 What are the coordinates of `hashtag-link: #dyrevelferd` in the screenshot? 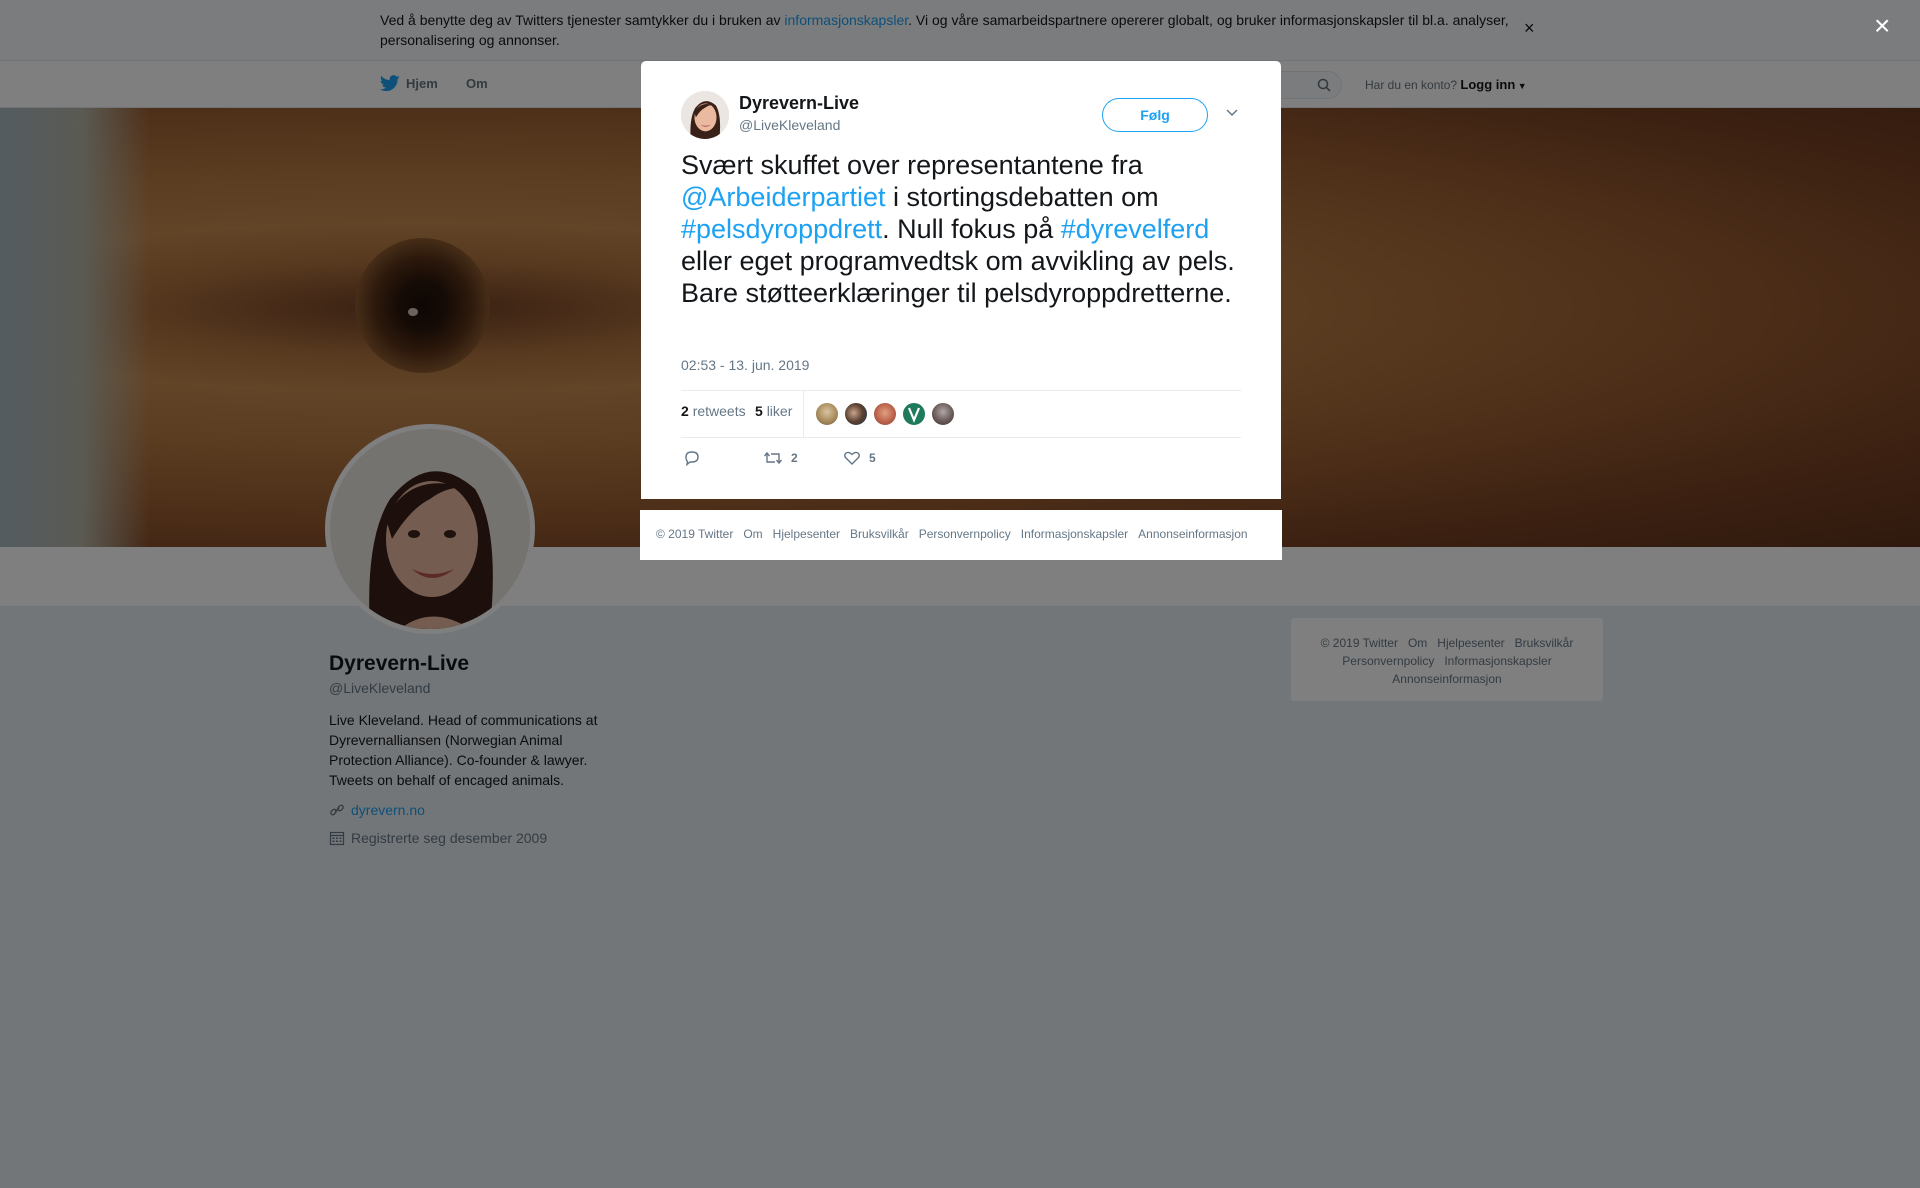 It's located at (1135, 229).